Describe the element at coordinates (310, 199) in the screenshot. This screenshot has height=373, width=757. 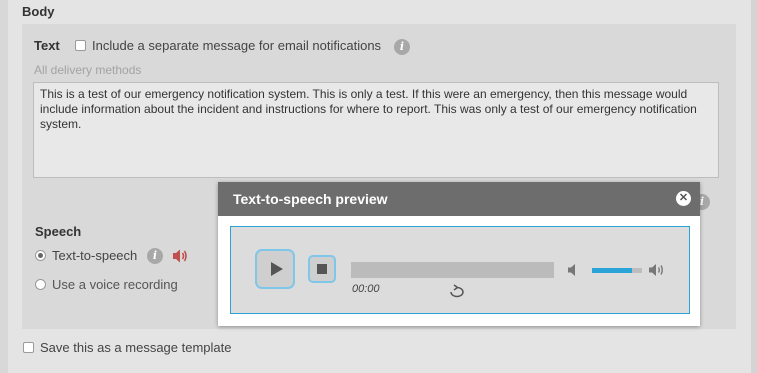
I see `dialog-title: Text-to-speech preview` at that location.